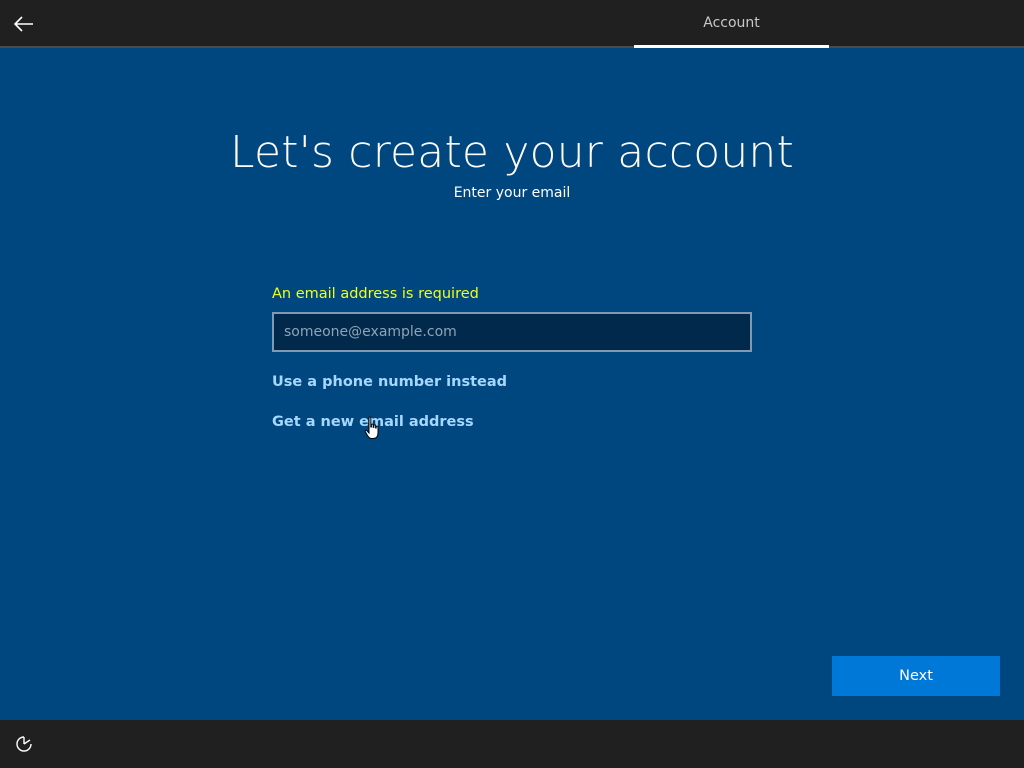 Image resolution: width=1024 pixels, height=768 pixels. What do you see at coordinates (512, 744) in the screenshot?
I see `bottom-bar` at bounding box center [512, 744].